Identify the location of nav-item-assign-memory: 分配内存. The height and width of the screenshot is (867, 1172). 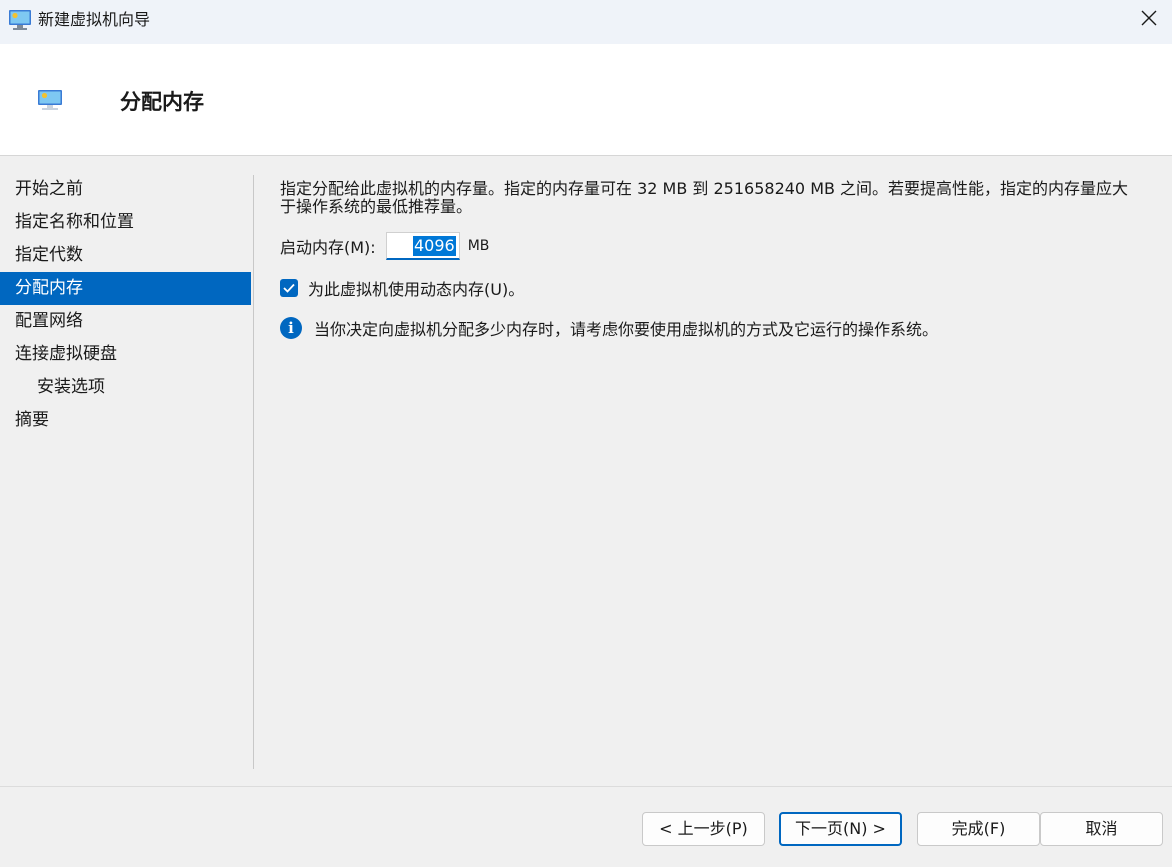
(125, 288).